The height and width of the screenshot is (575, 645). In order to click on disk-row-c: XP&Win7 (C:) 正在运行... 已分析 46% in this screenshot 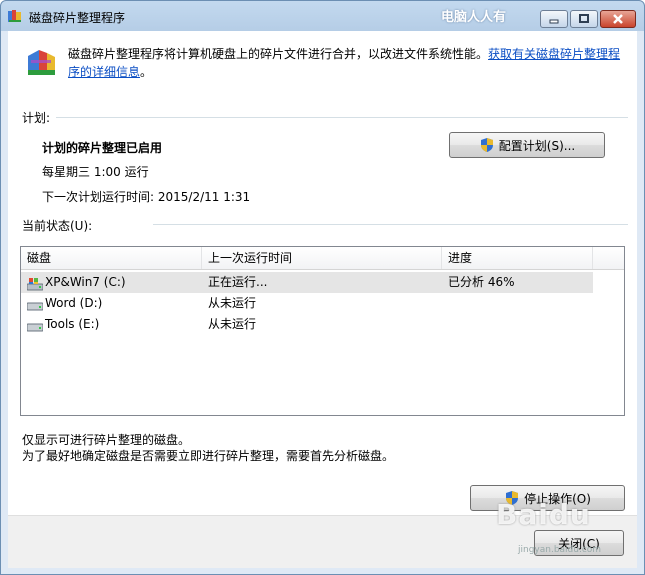, I will do `click(307, 282)`.